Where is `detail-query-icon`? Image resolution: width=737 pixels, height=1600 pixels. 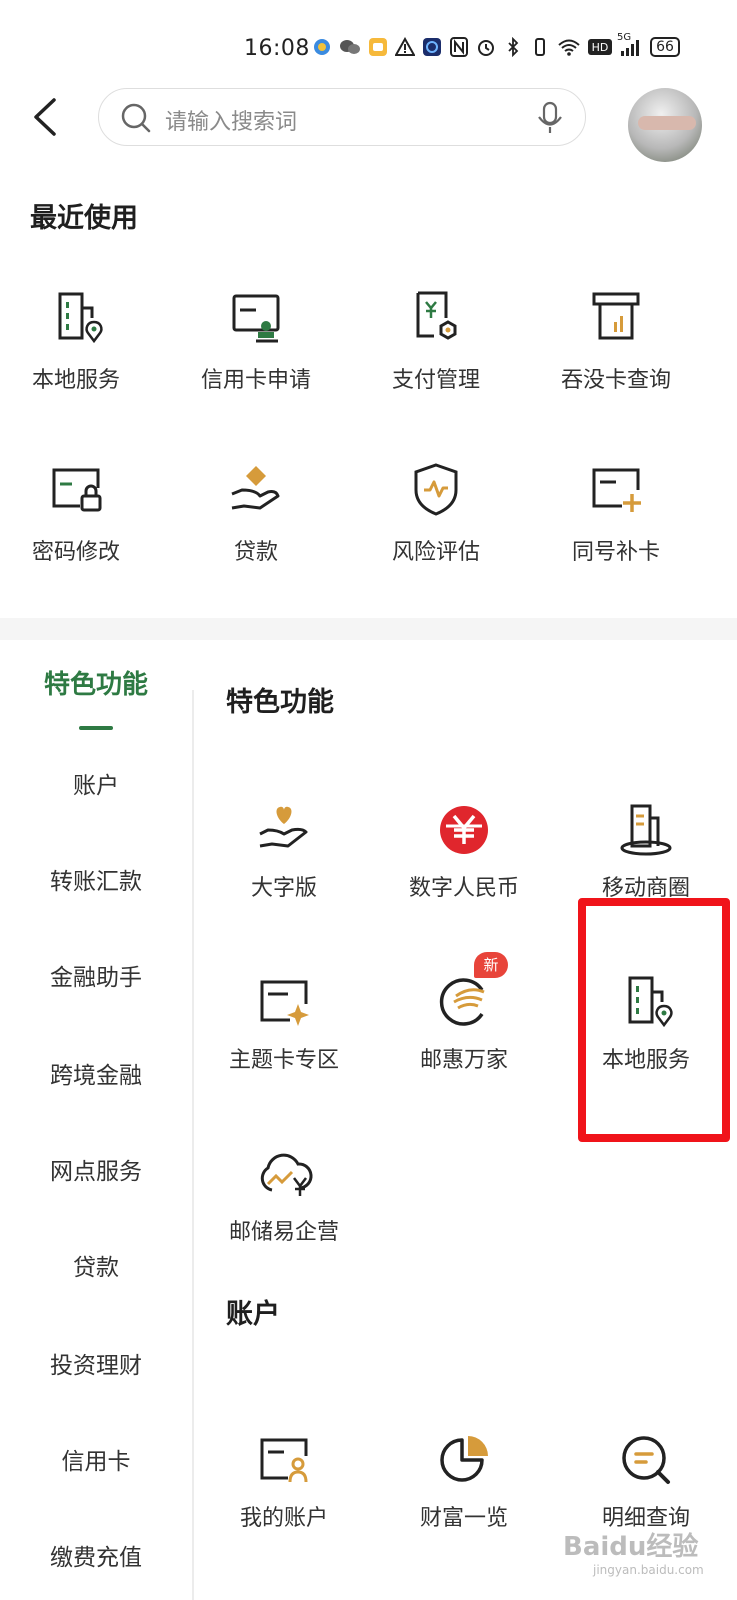 detail-query-icon is located at coordinates (646, 1460).